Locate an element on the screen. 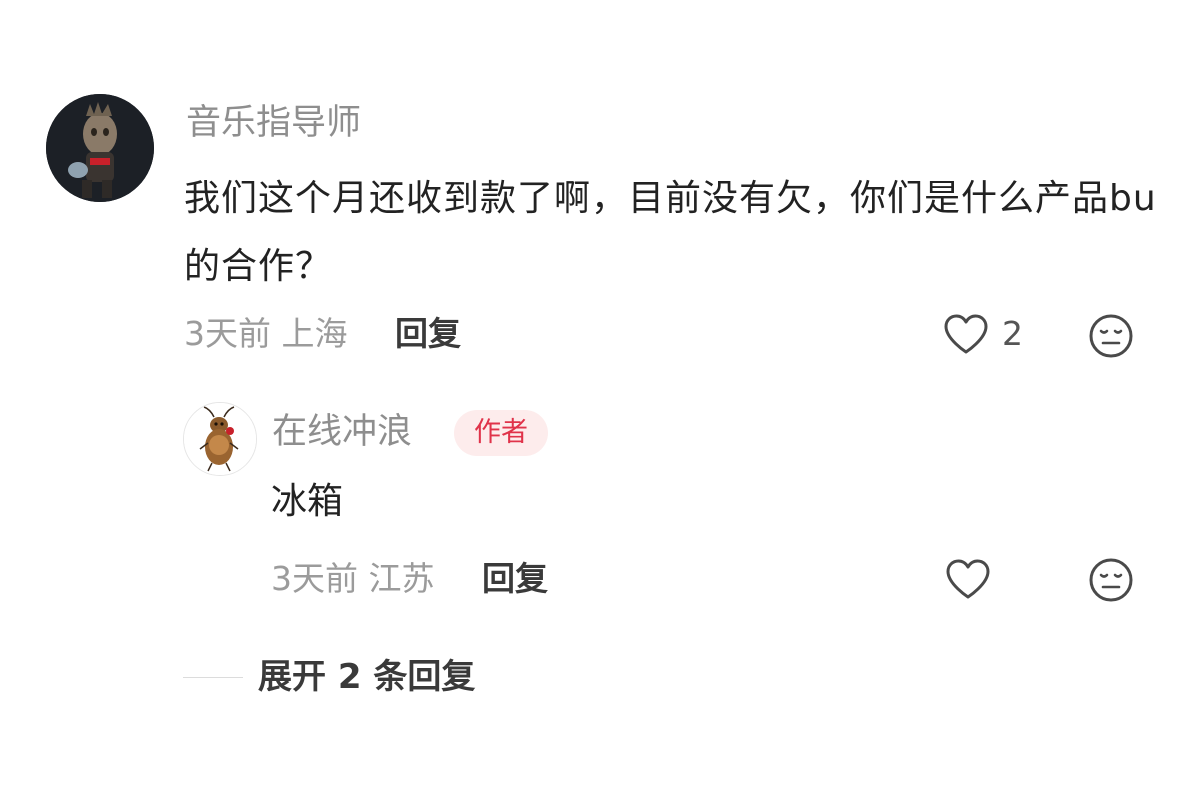 The width and height of the screenshot is (1200, 789). reply-meta: 3天前 江苏 is located at coordinates (353, 578).